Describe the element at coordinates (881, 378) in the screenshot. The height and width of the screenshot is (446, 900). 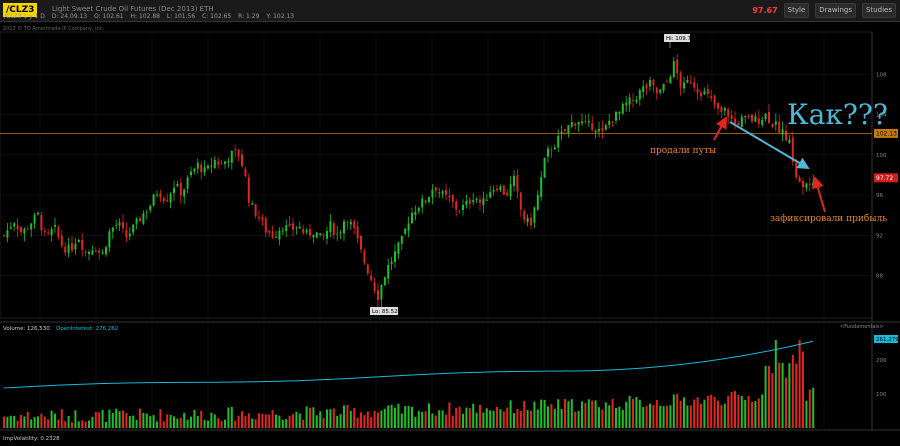
I see `volume-axis-ticks: 100 200` at that location.